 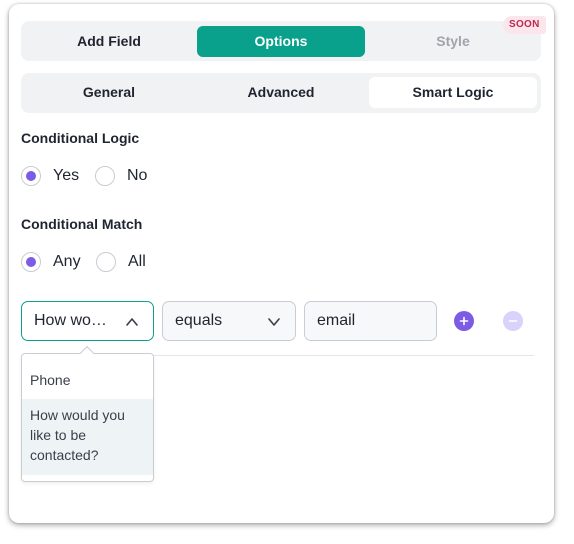 I want to click on tab-add-field: Add Field, so click(x=109, y=41).